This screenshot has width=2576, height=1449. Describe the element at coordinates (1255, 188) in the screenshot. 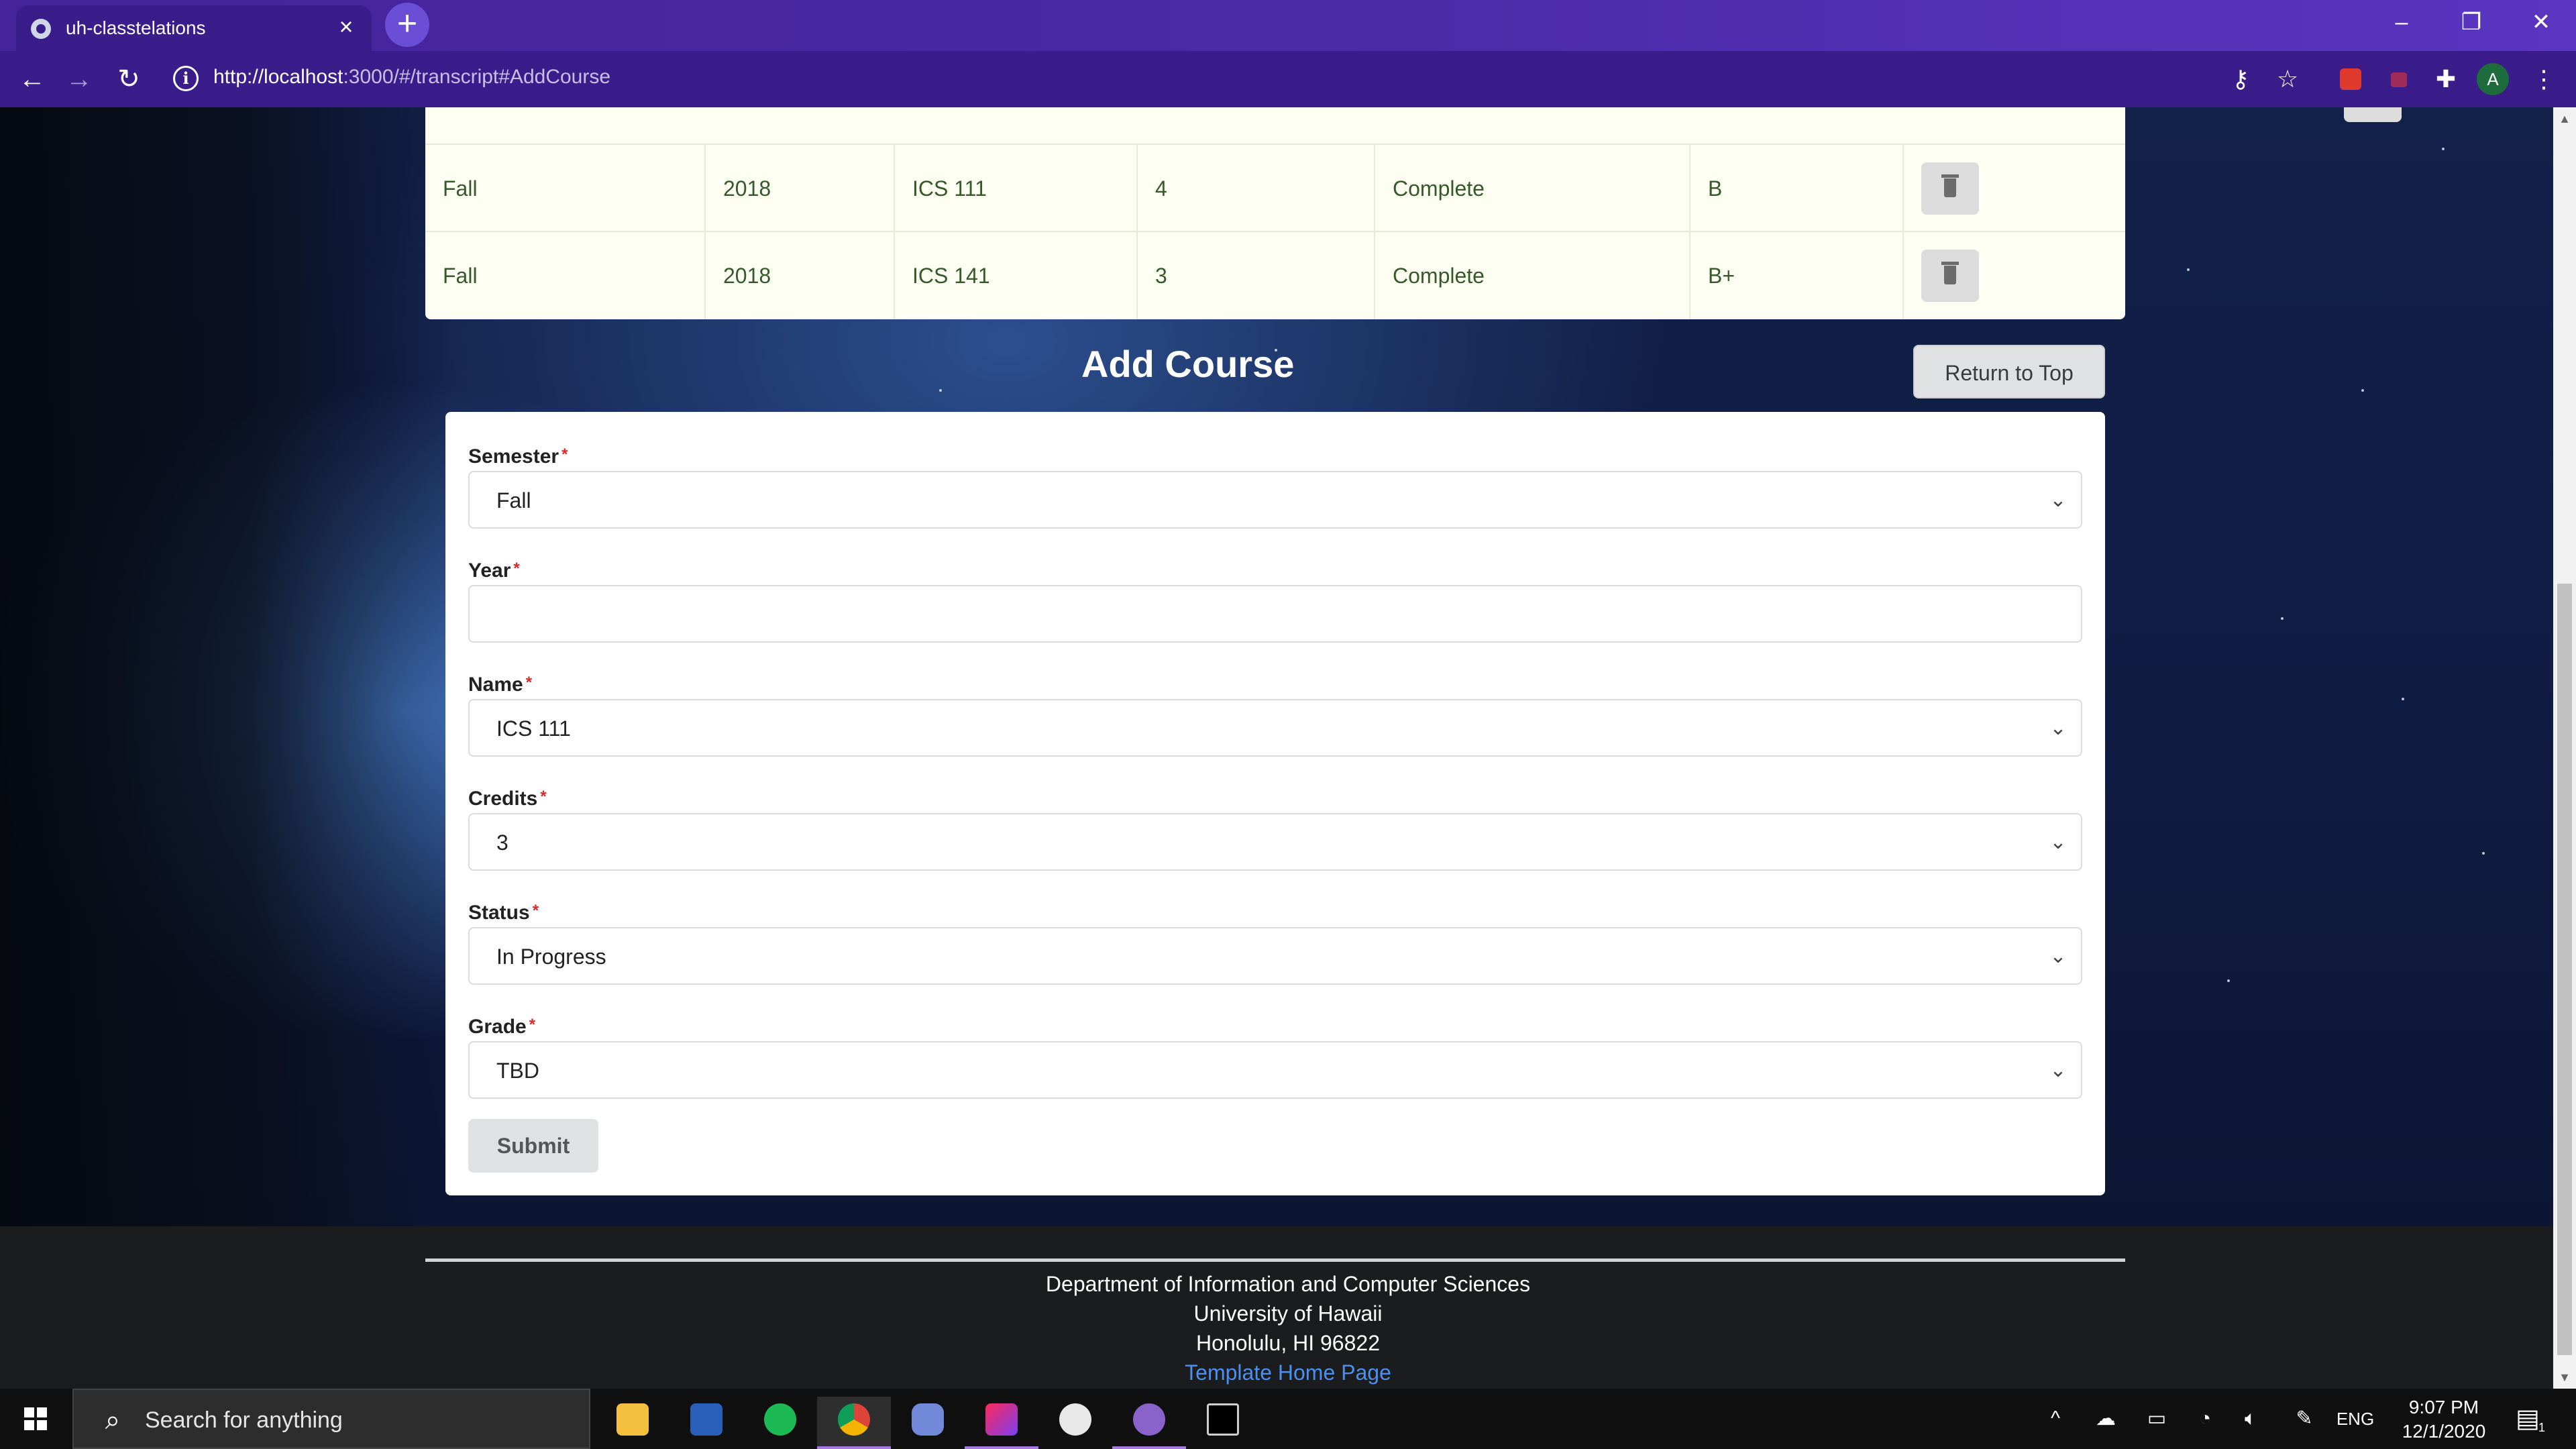

I see `cell-credits: 4` at that location.